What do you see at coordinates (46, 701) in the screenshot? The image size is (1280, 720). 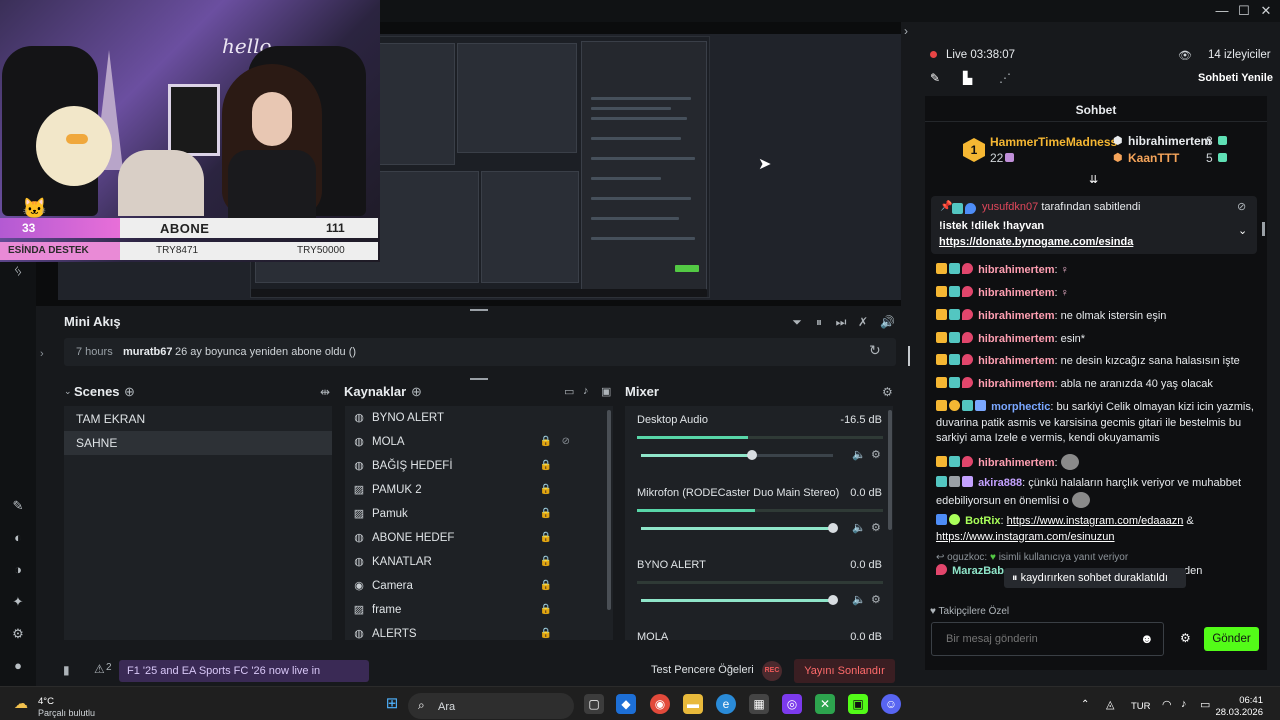 I see `weather-temp: 4°C` at bounding box center [46, 701].